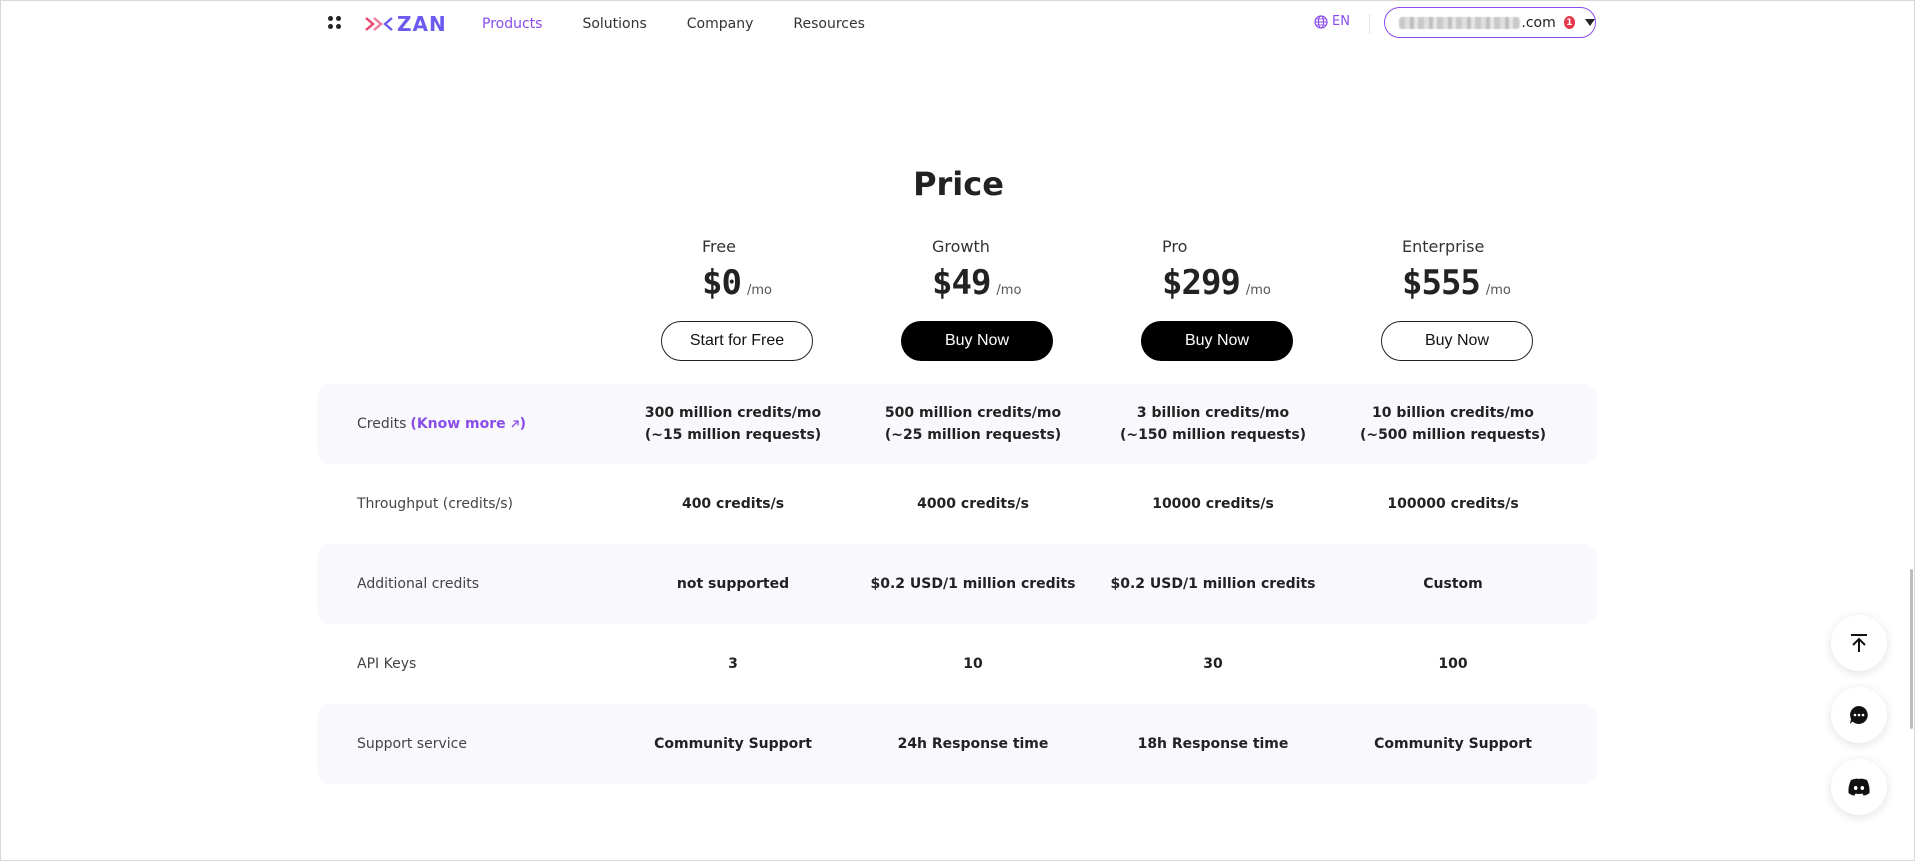 The width and height of the screenshot is (1915, 861). I want to click on globe-icon, so click(1321, 21).